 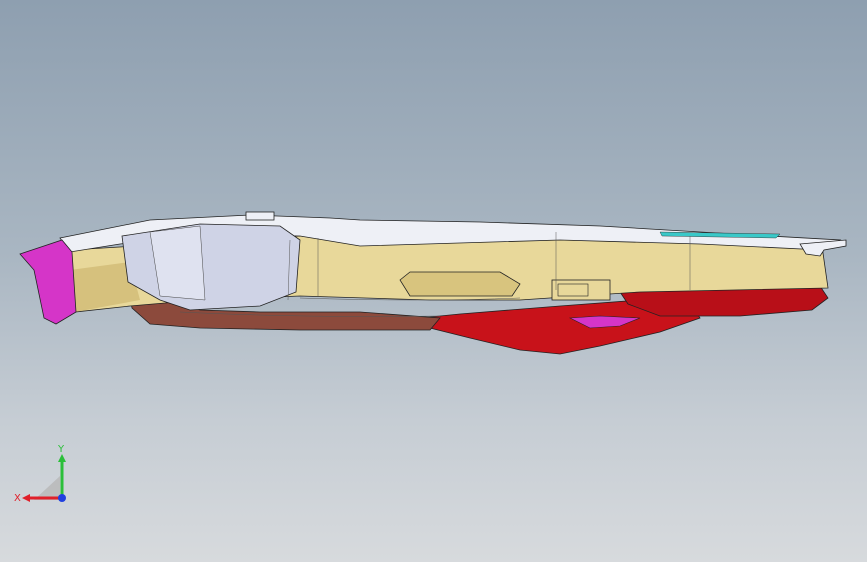 I want to click on y-axis-label: Y, so click(x=61, y=449).